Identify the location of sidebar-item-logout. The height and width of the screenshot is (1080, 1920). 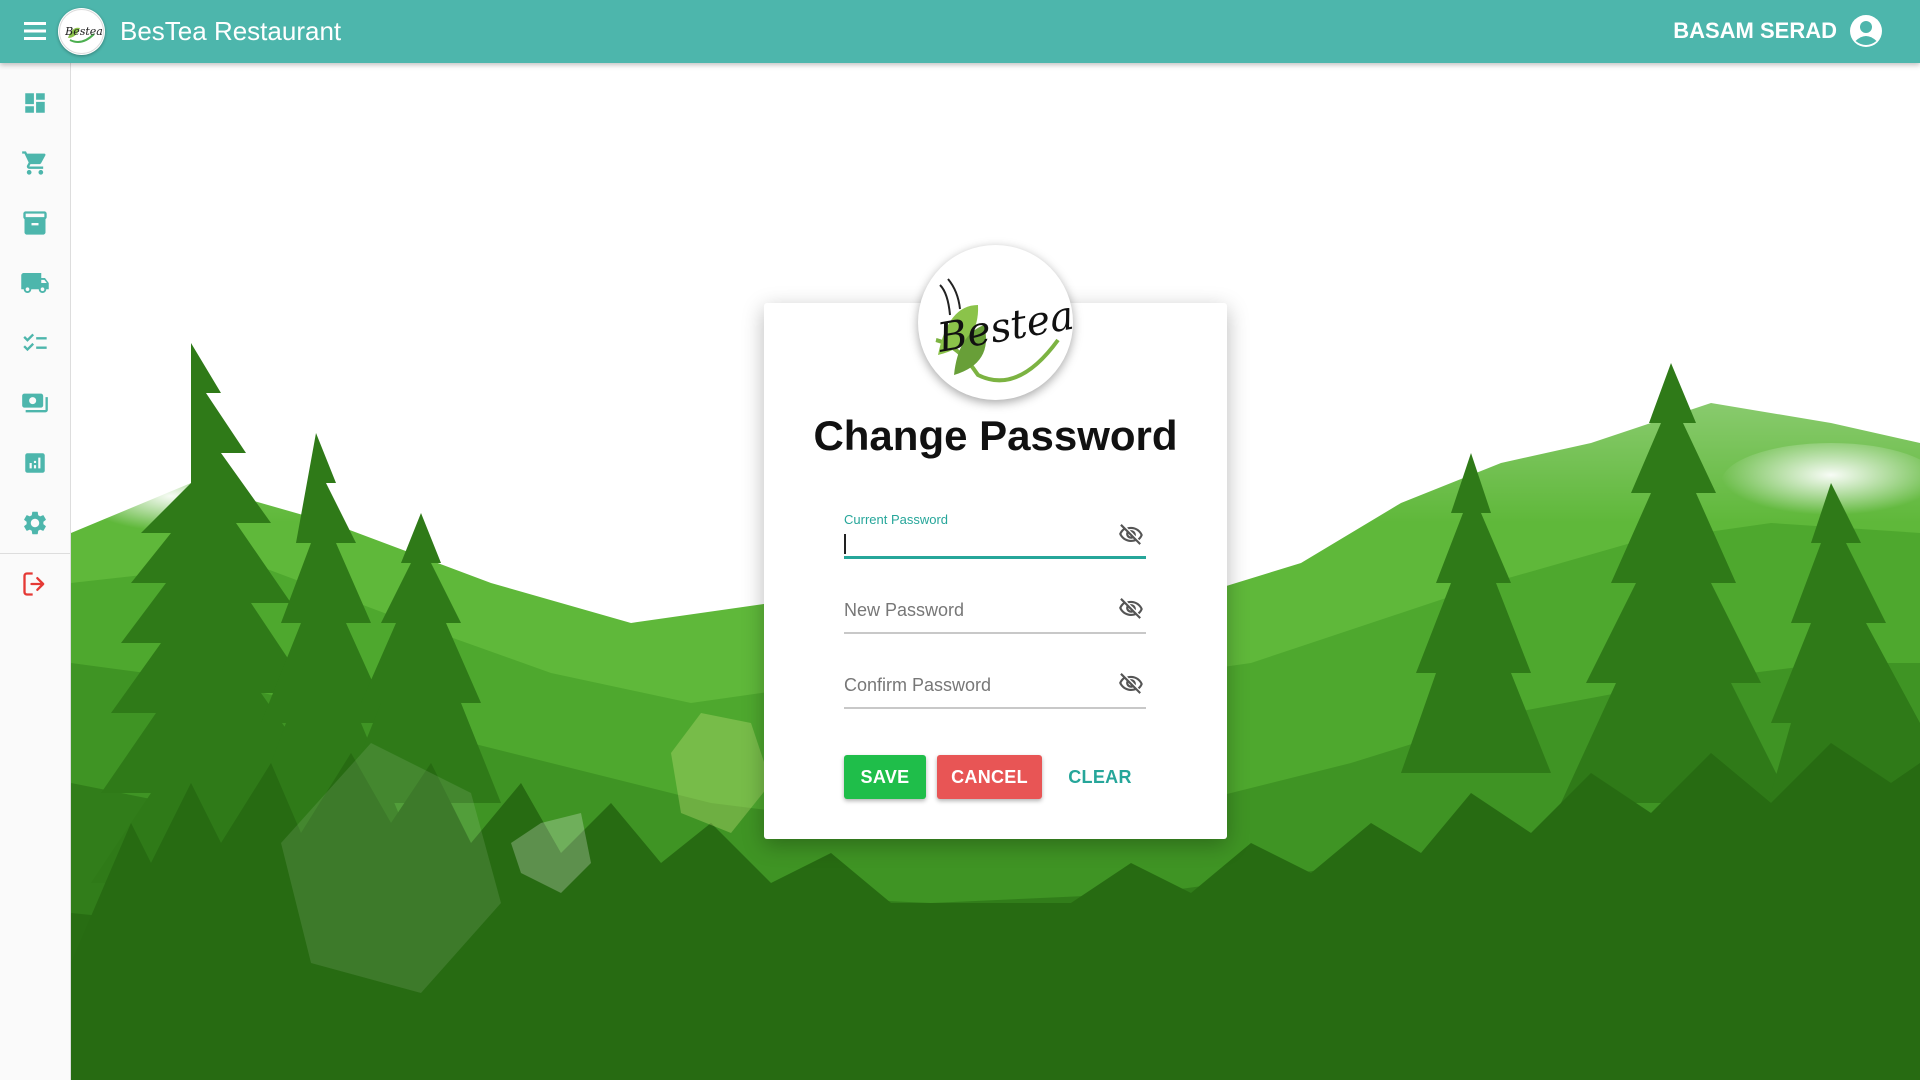
(35, 584).